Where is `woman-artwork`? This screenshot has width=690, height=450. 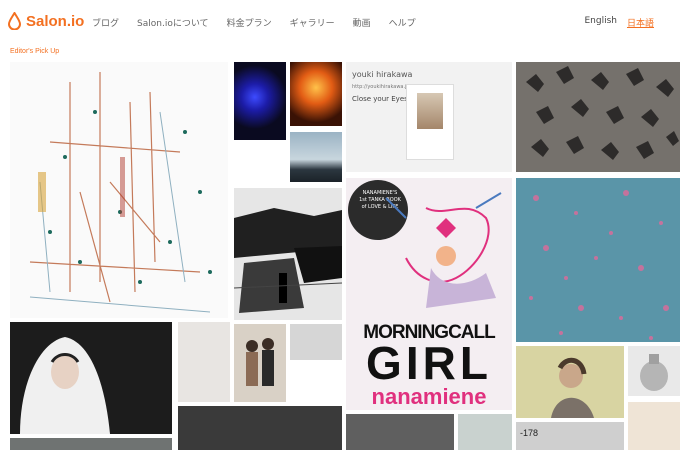
woman-artwork is located at coordinates (570, 382).